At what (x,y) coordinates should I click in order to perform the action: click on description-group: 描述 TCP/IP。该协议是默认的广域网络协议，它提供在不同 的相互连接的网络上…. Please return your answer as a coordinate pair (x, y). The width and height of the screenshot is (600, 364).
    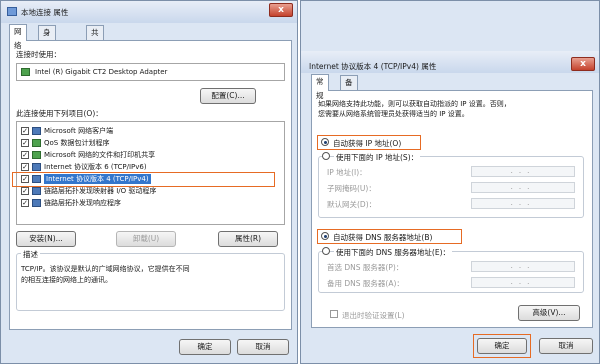
    Looking at the image, I should click on (150, 280).